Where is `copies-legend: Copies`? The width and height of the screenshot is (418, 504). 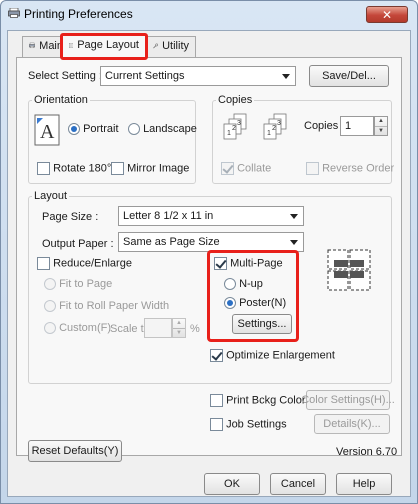 copies-legend: Copies is located at coordinates (235, 100).